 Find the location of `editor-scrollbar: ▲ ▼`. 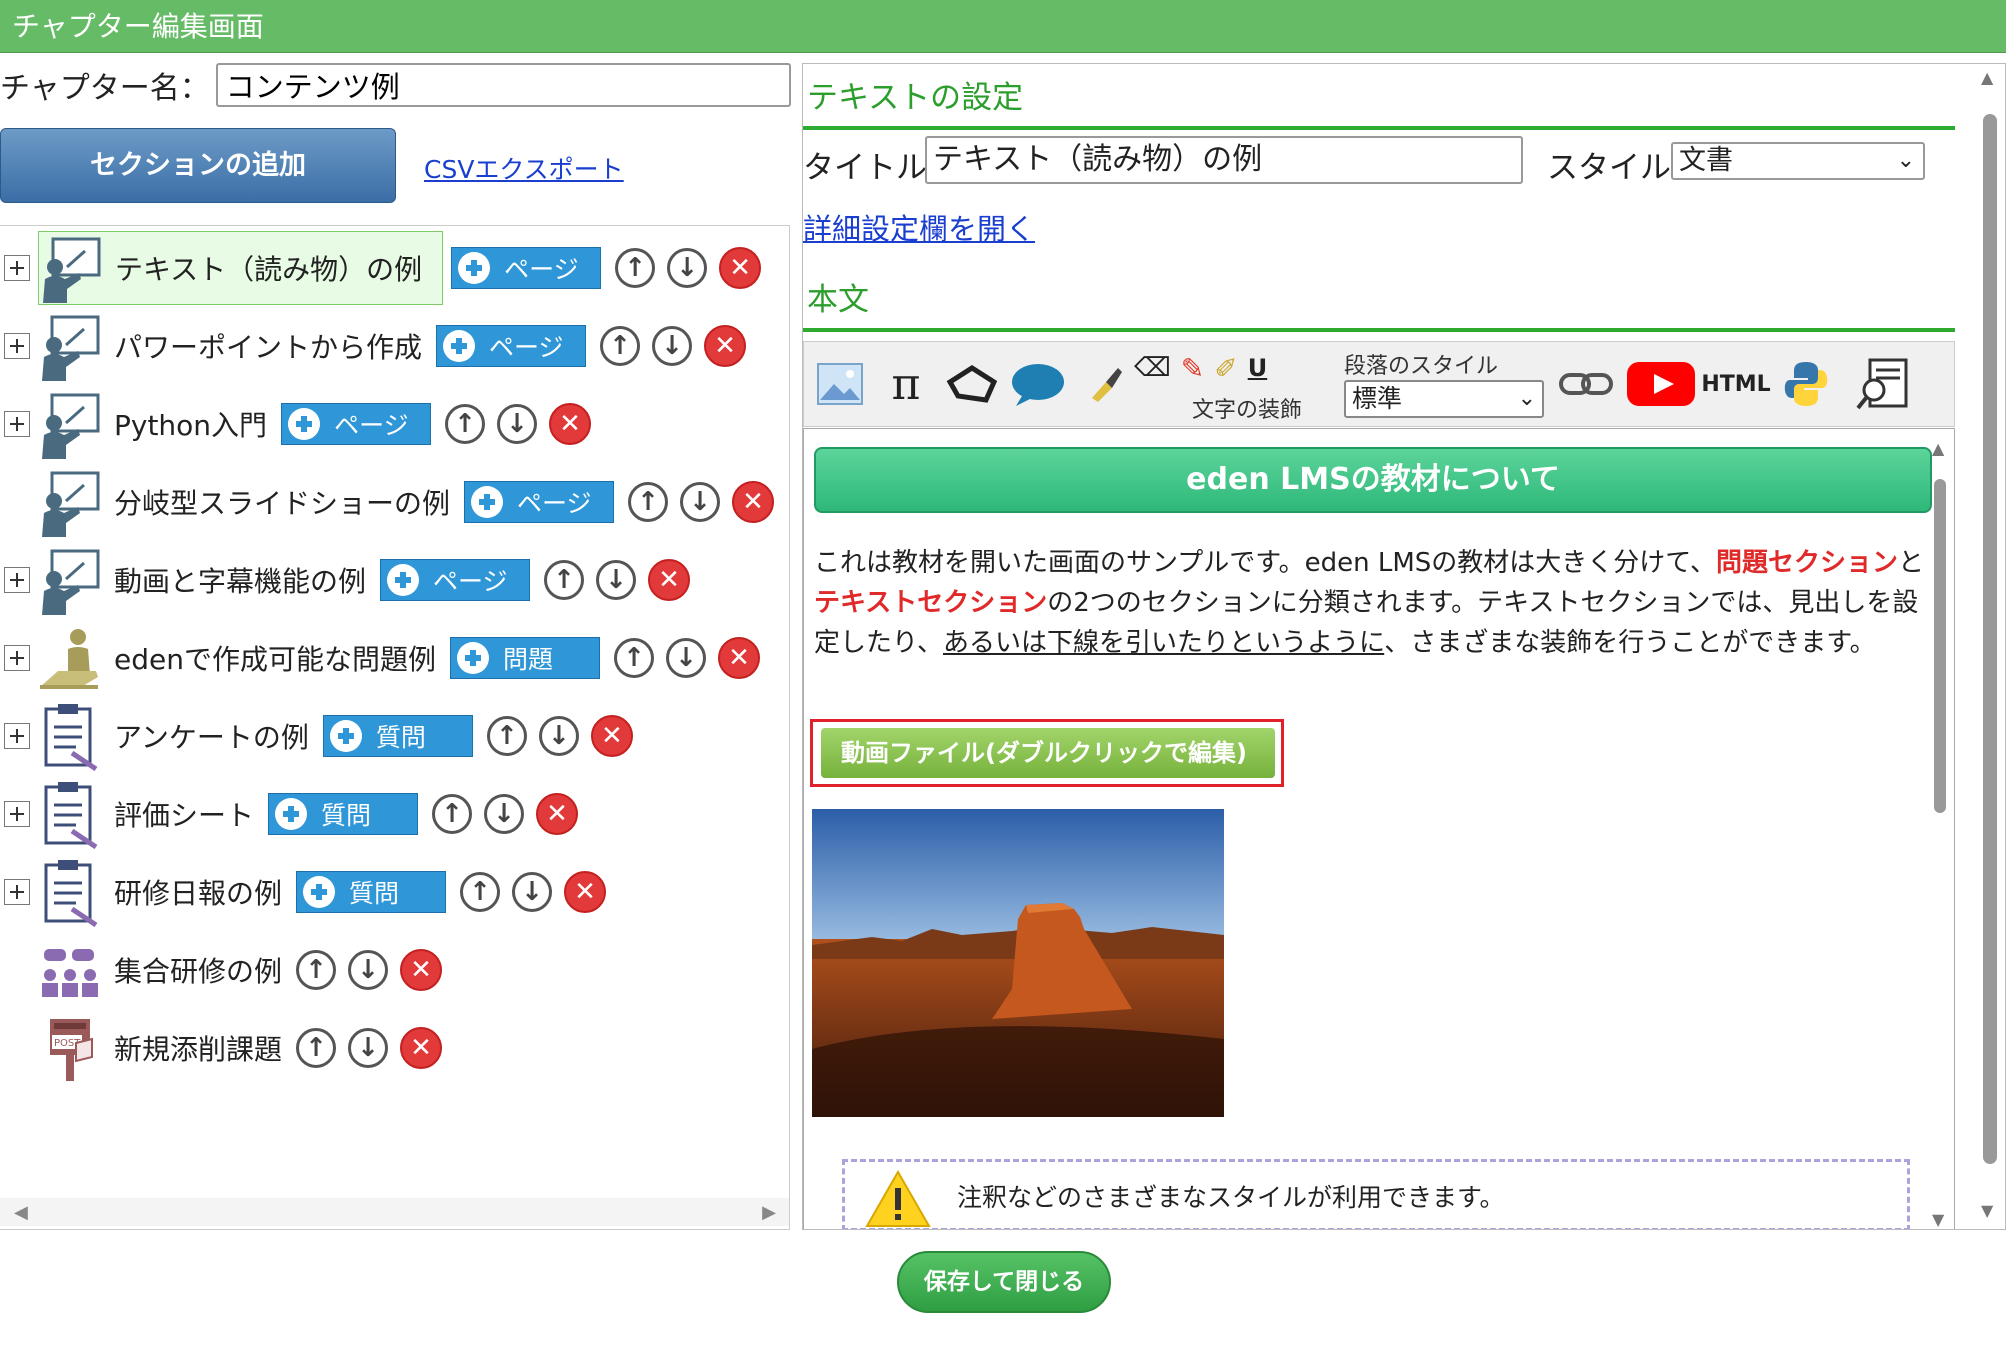

editor-scrollbar: ▲ ▼ is located at coordinates (1940, 834).